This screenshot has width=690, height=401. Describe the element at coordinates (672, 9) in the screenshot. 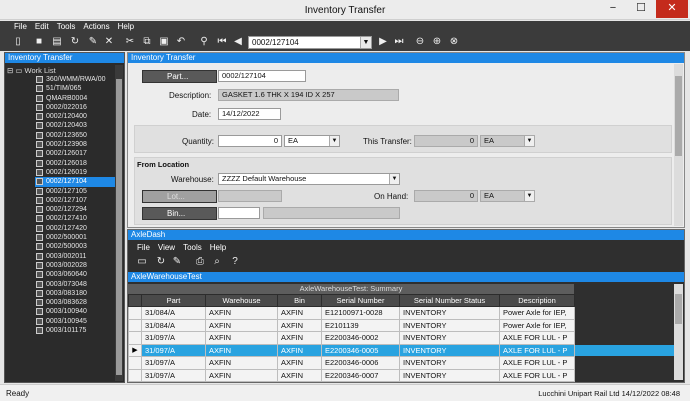

I see `close-button: ✕` at that location.